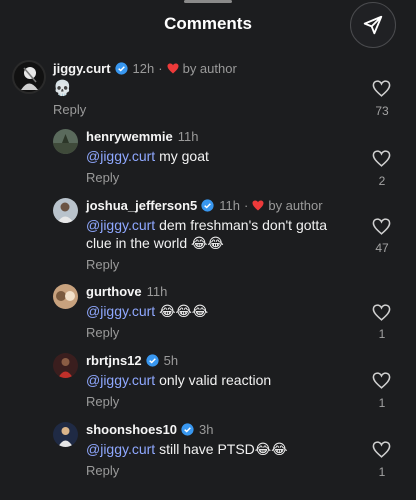 The image size is (416, 500). What do you see at coordinates (143, 68) in the screenshot?
I see `timestamp: 12h` at bounding box center [143, 68].